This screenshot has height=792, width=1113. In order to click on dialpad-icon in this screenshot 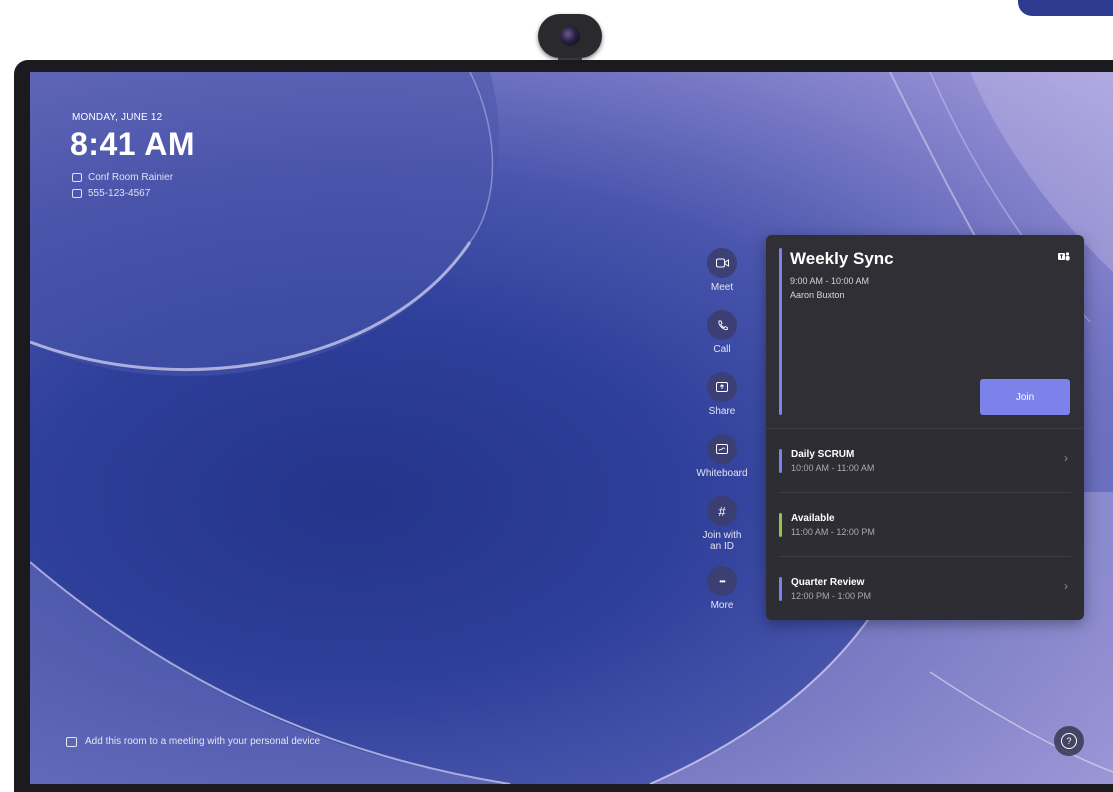, I will do `click(77, 193)`.